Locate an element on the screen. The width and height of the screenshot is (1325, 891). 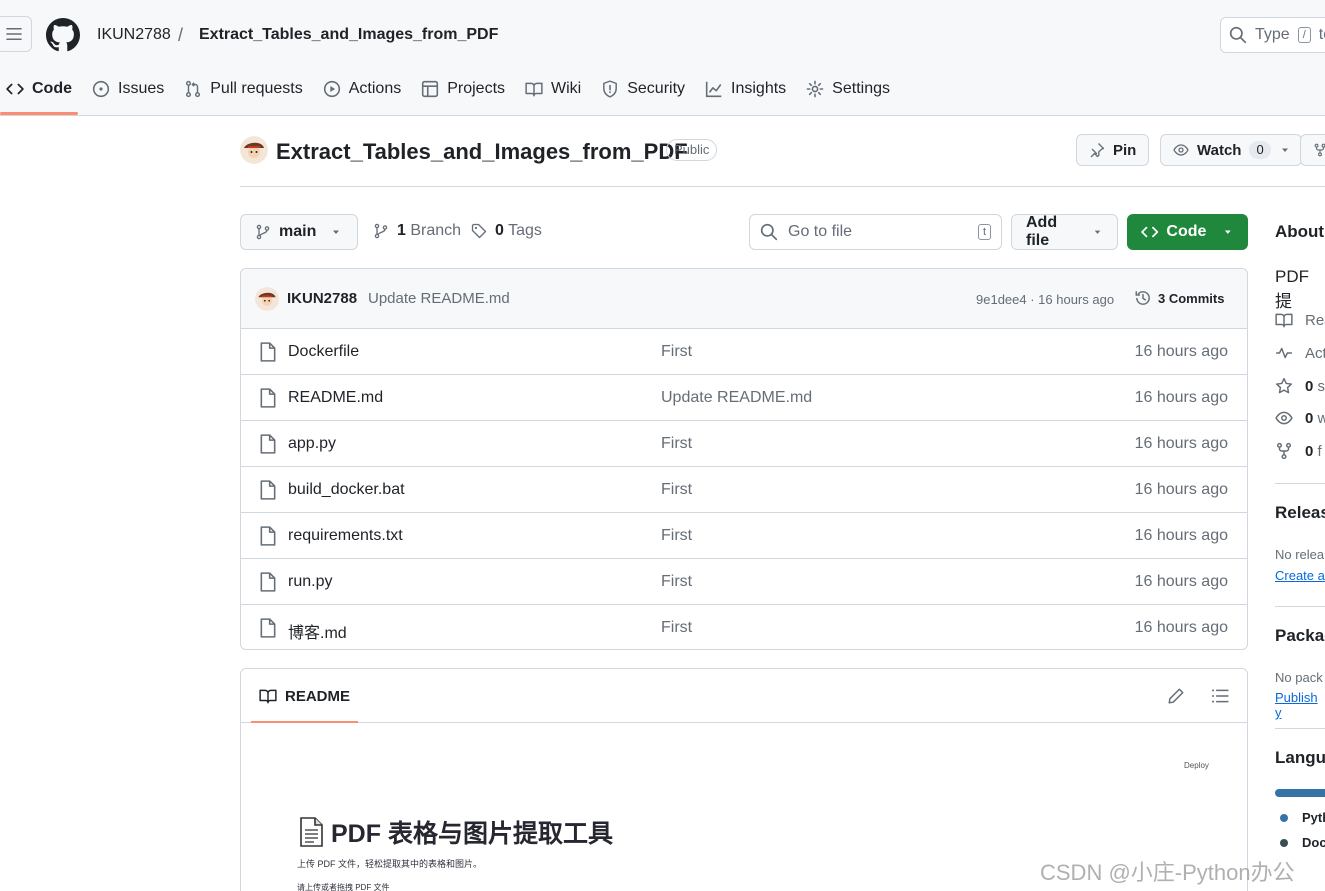
readme-tab-label: README is located at coordinates (318, 696).